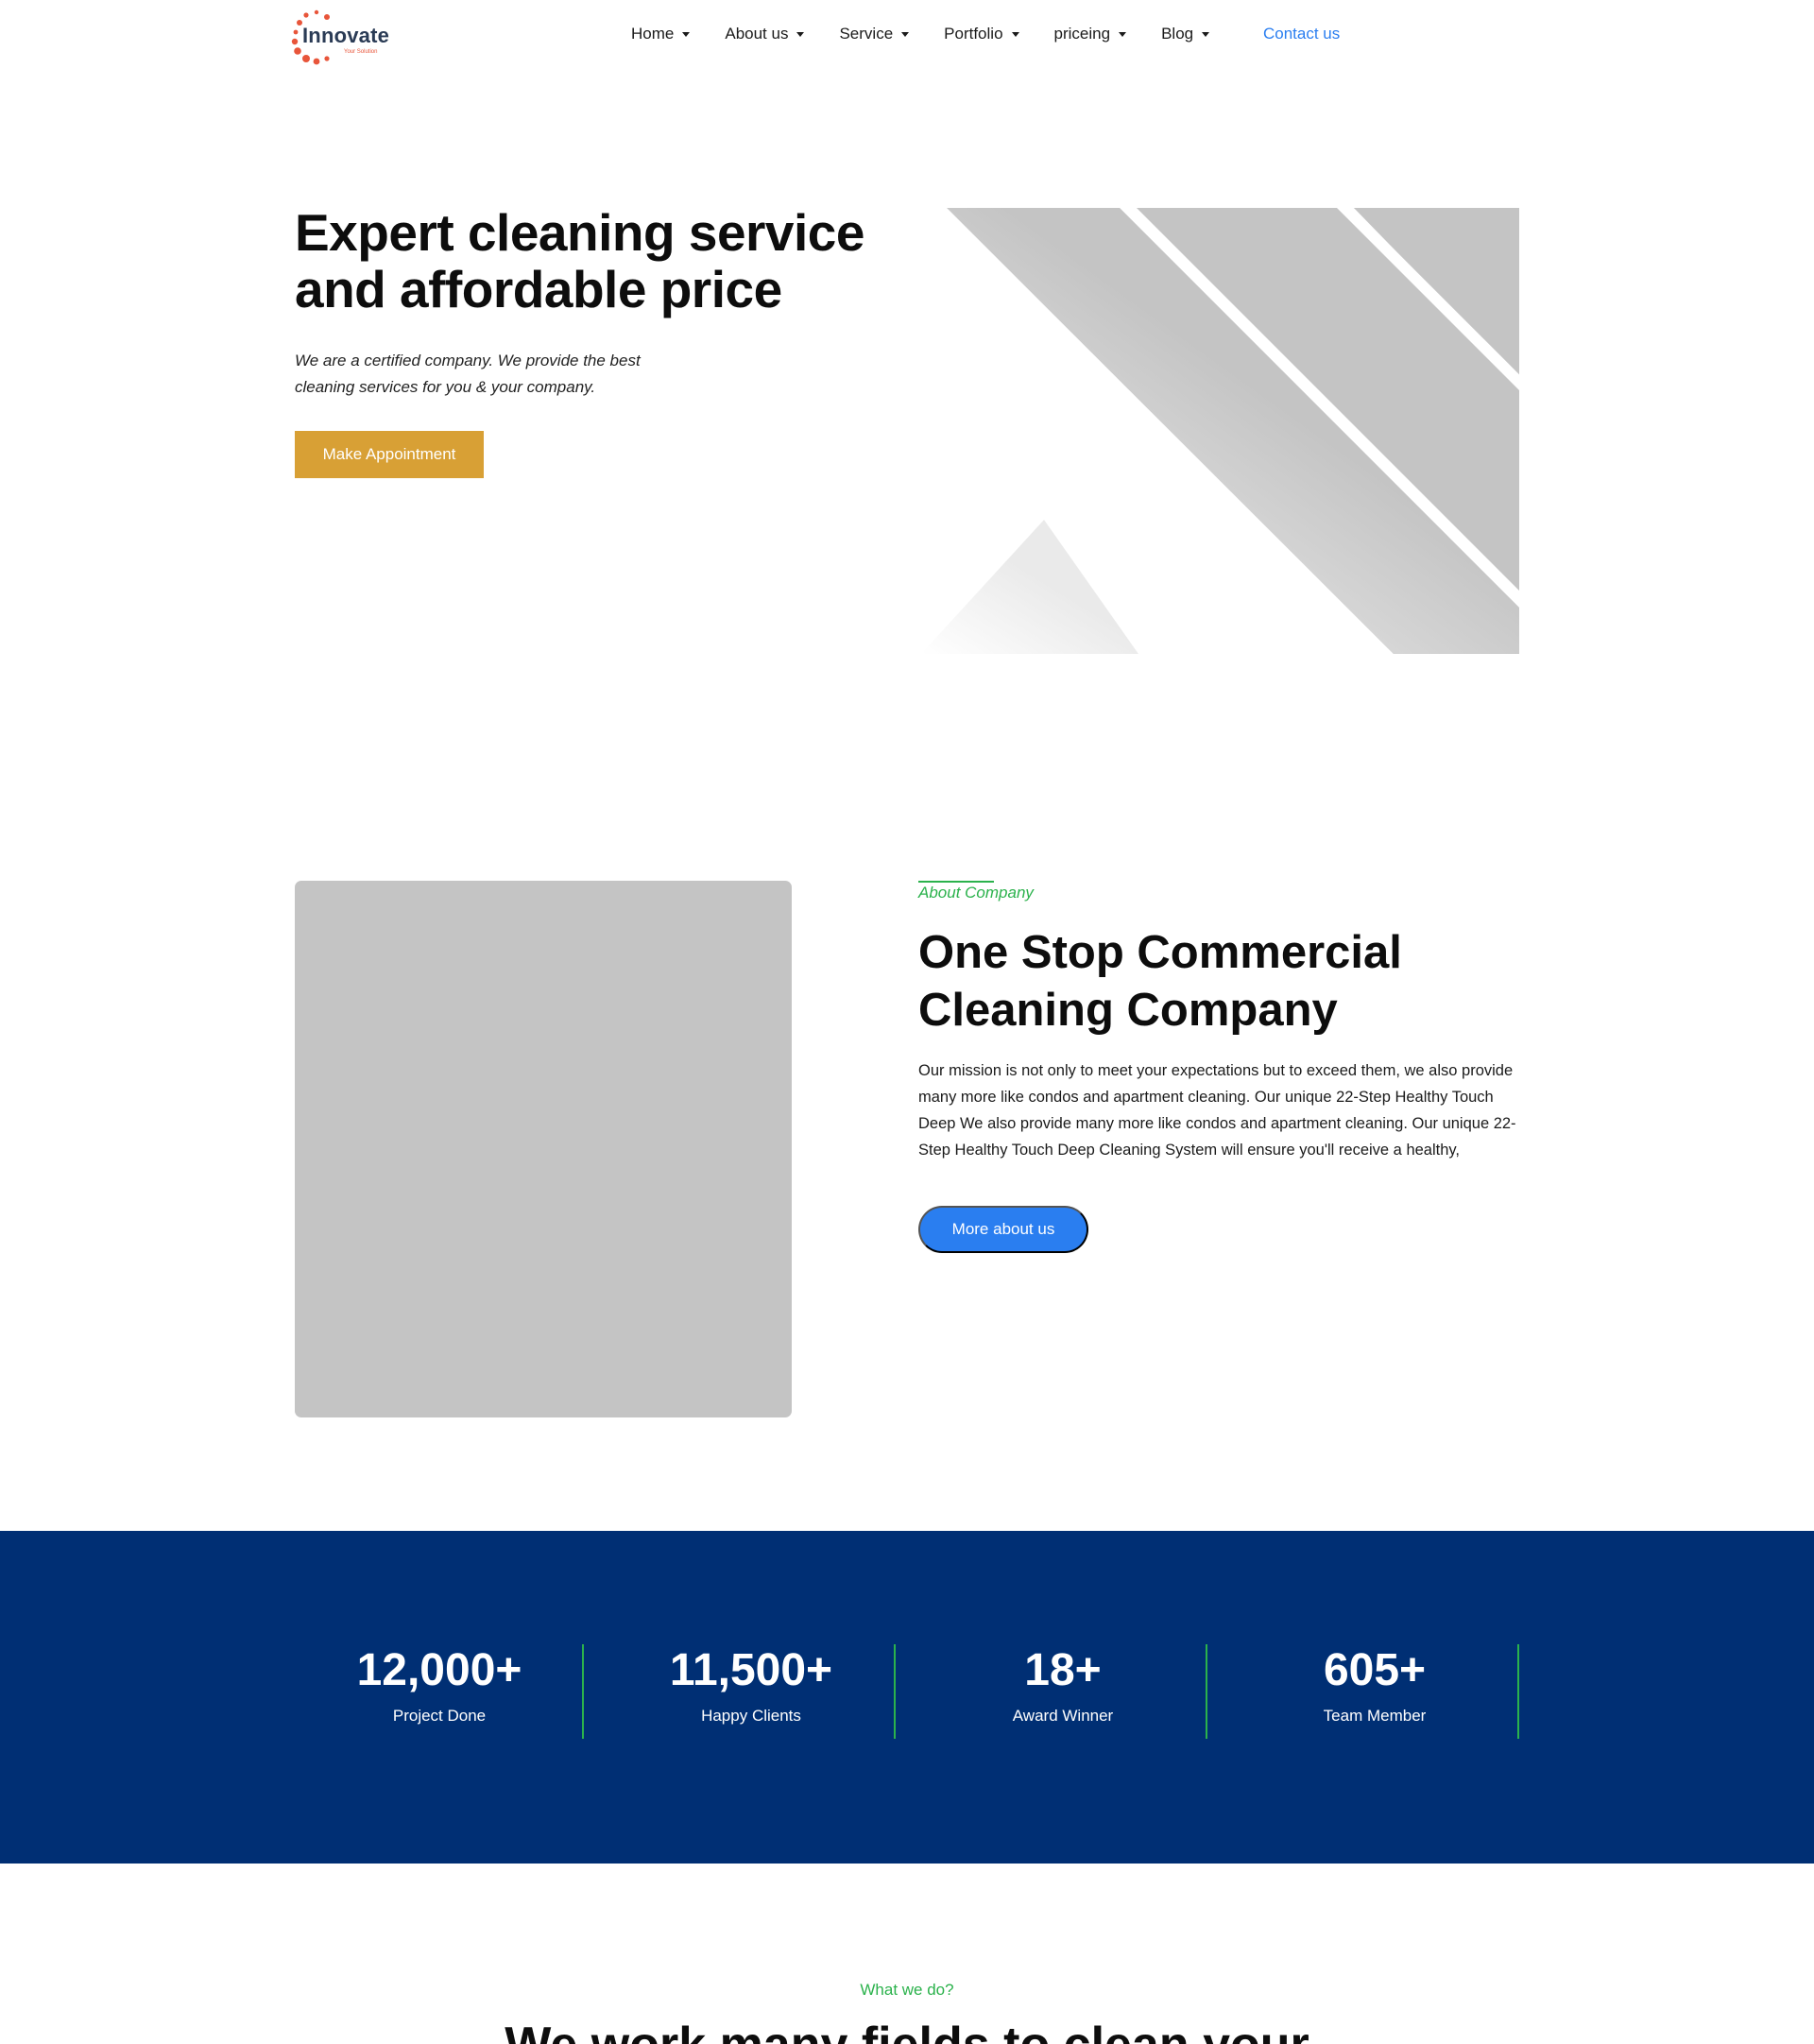 This screenshot has height=2044, width=1814. I want to click on nav-item-label: About us, so click(757, 34).